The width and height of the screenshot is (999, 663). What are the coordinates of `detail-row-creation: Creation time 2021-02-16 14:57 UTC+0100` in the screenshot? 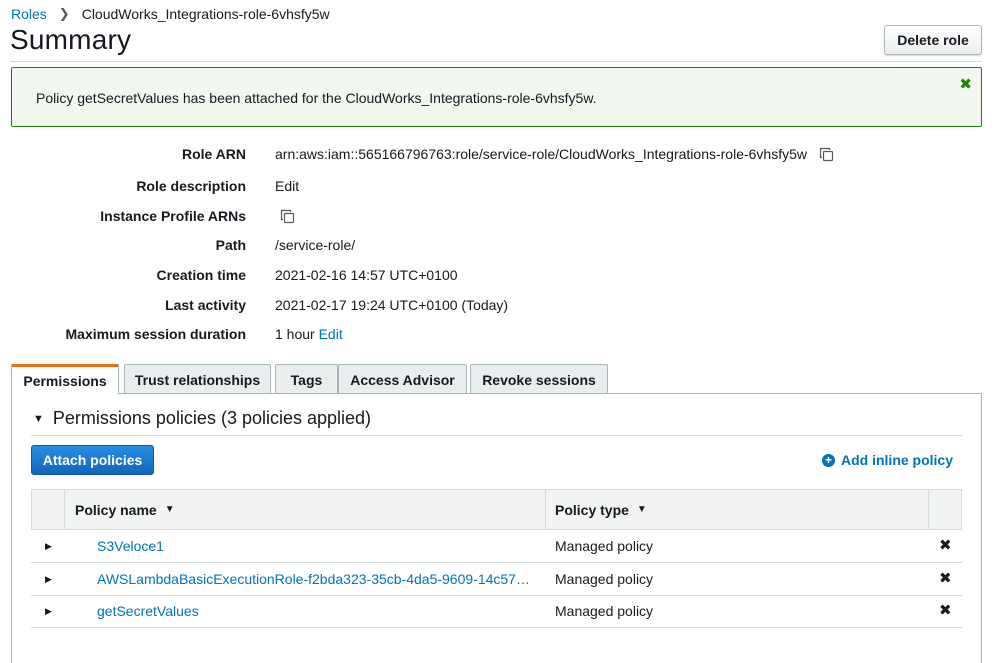 It's located at (499, 278).